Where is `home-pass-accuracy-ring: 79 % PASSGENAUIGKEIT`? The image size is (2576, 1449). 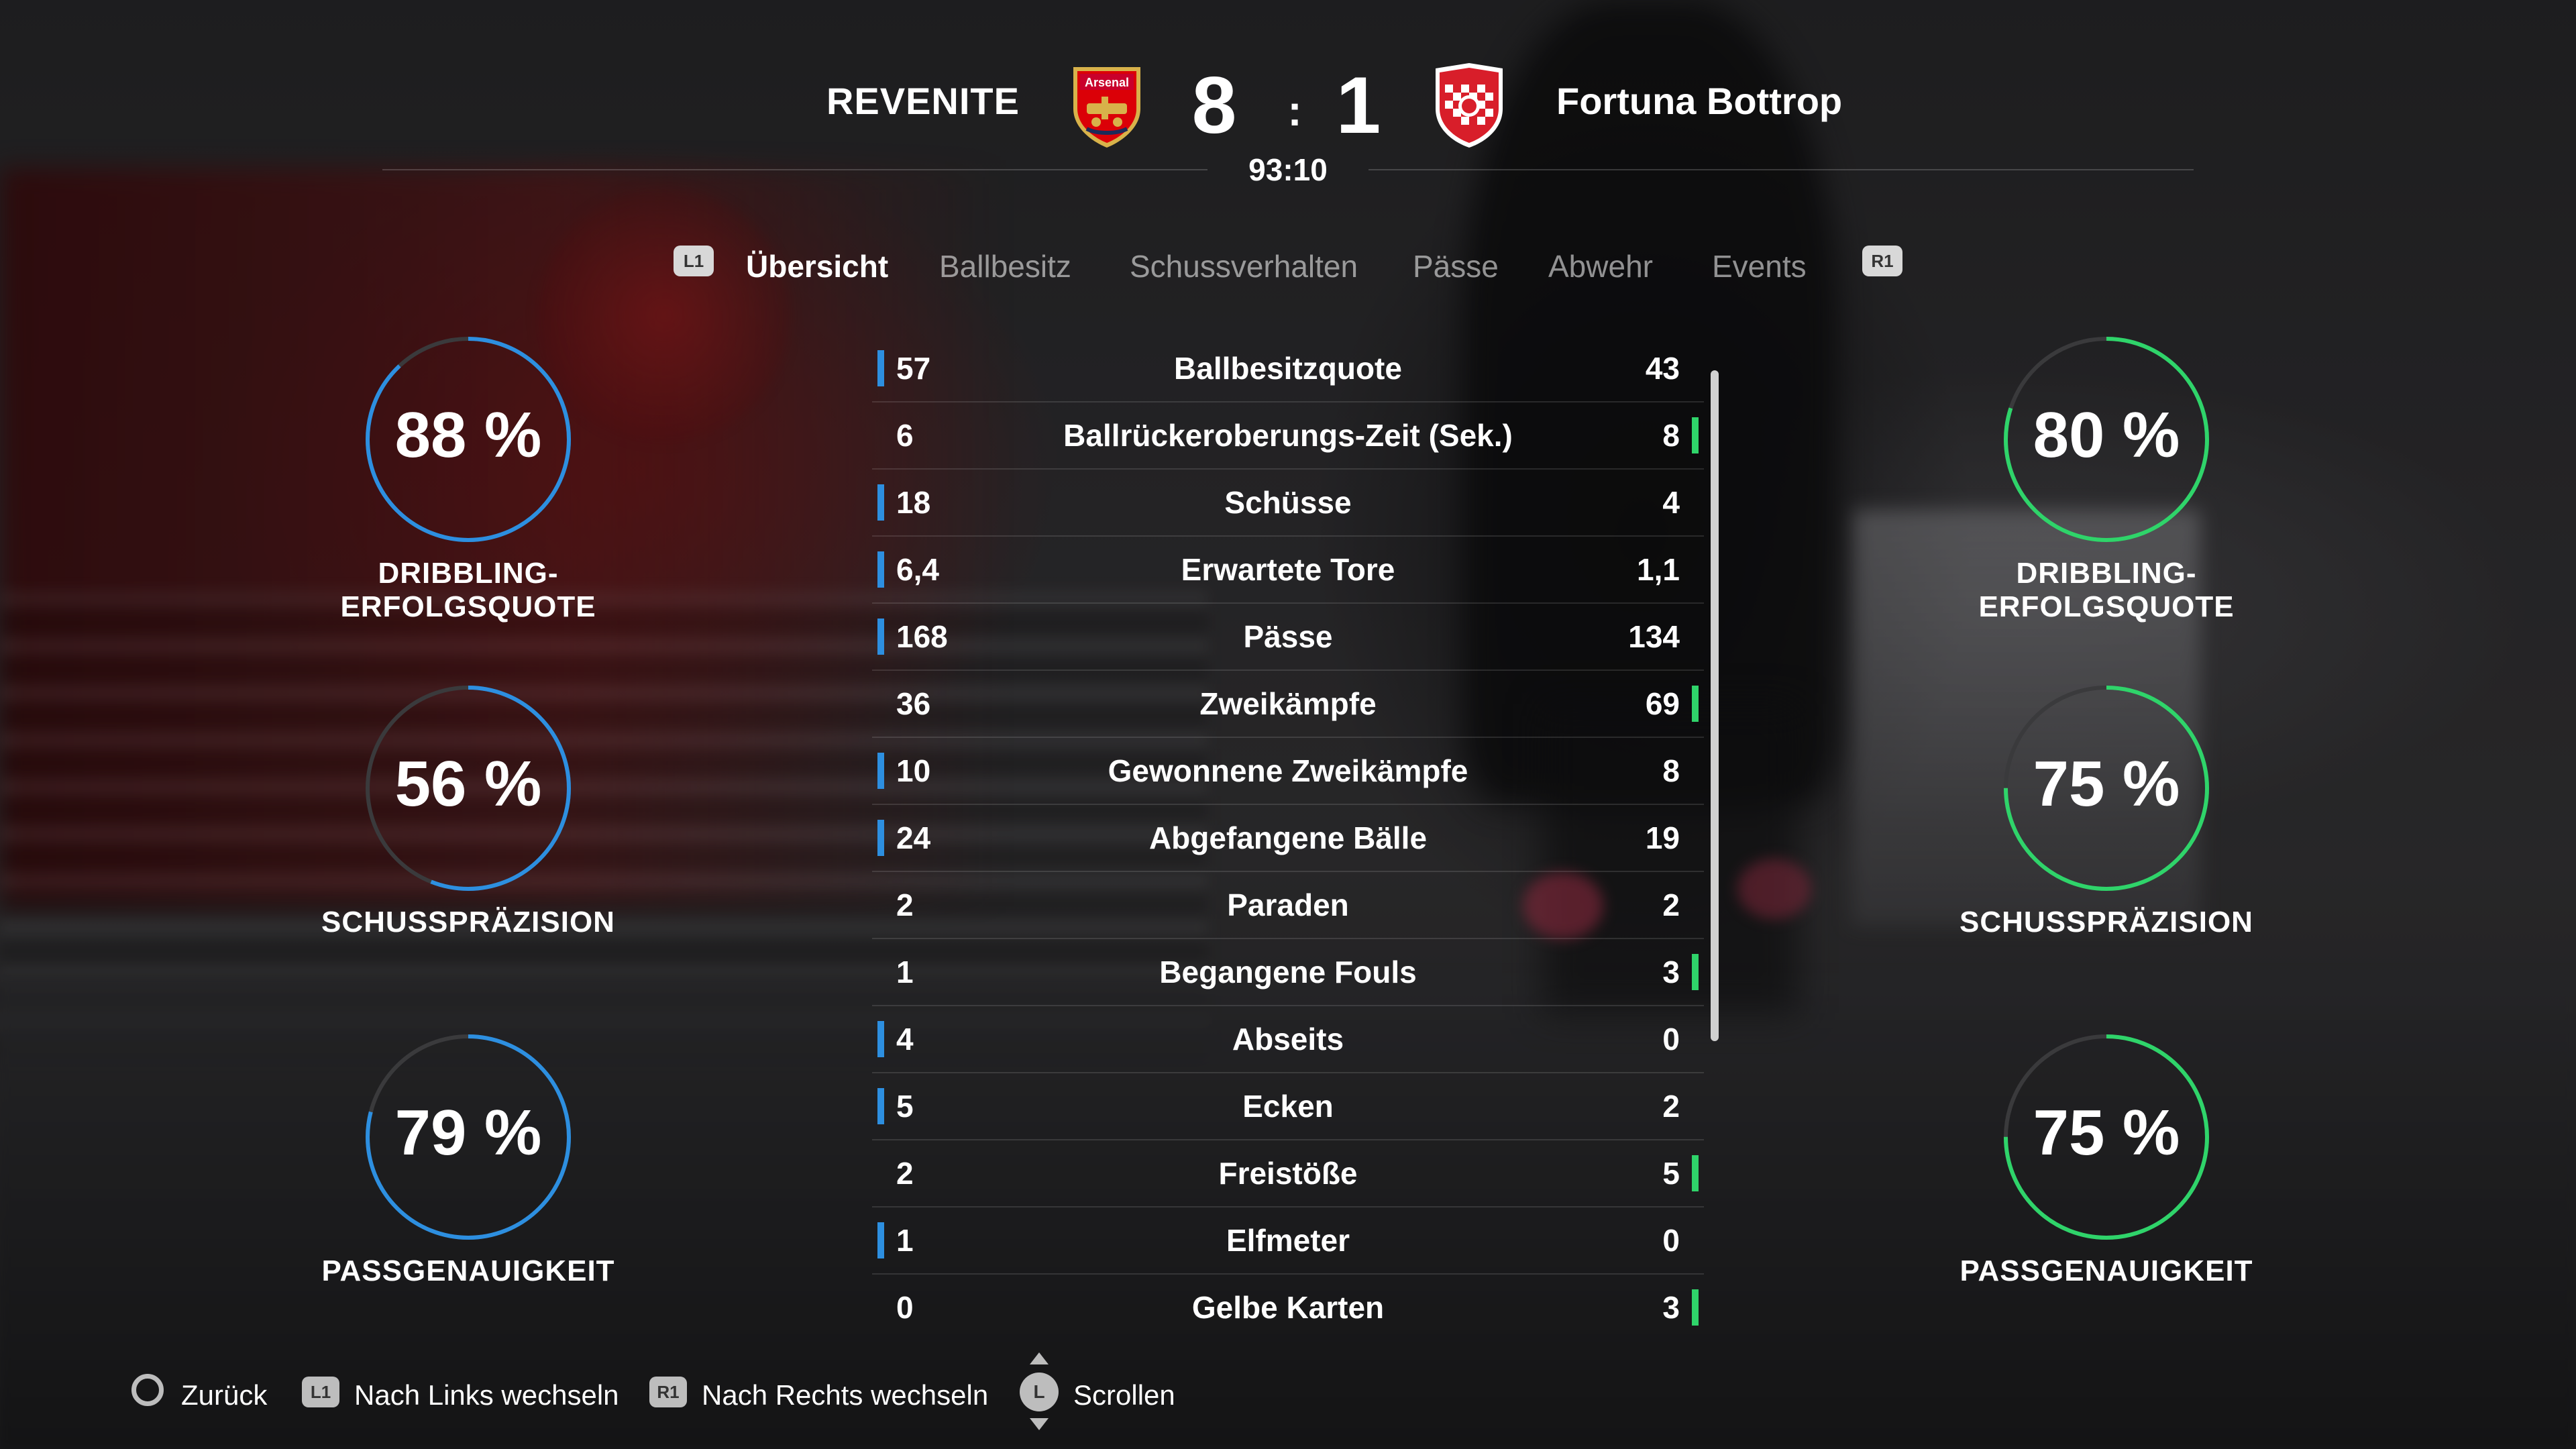
home-pass-accuracy-ring: 79 % PASSGENAUIGKEIT is located at coordinates (468, 1180).